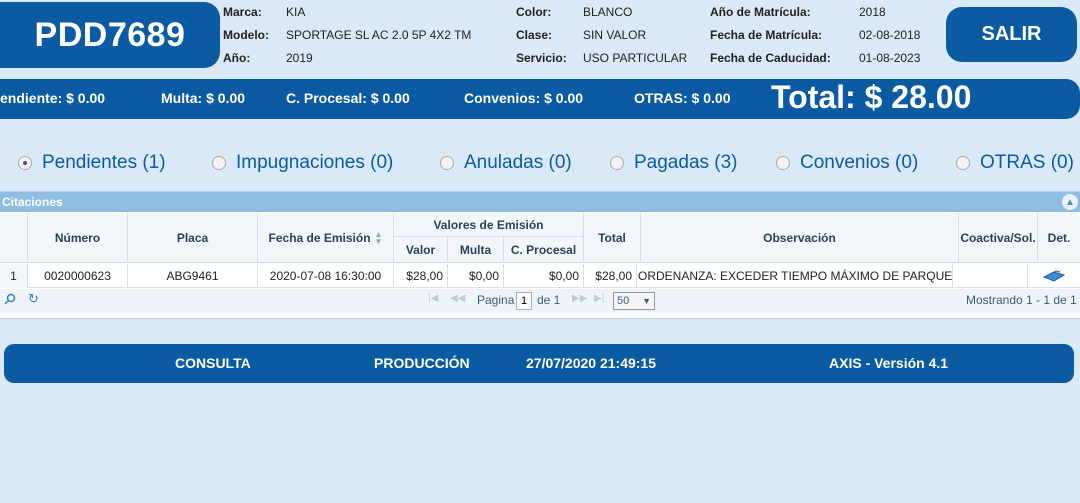 The height and width of the screenshot is (503, 1080). I want to click on anio-label: Año:, so click(237, 58).